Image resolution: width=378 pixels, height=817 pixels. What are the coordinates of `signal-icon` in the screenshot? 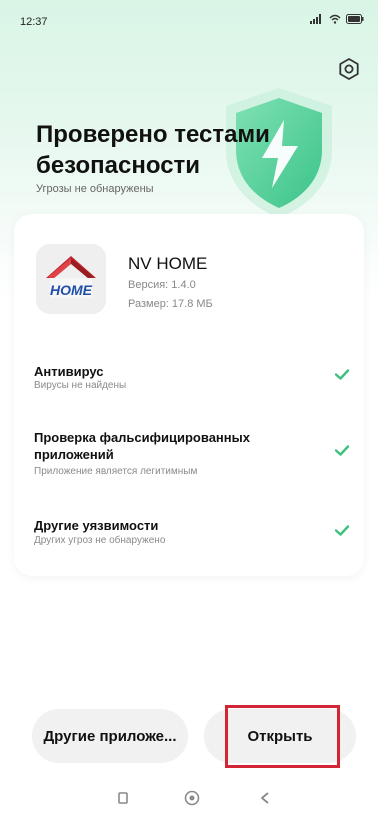 It's located at (315, 19).